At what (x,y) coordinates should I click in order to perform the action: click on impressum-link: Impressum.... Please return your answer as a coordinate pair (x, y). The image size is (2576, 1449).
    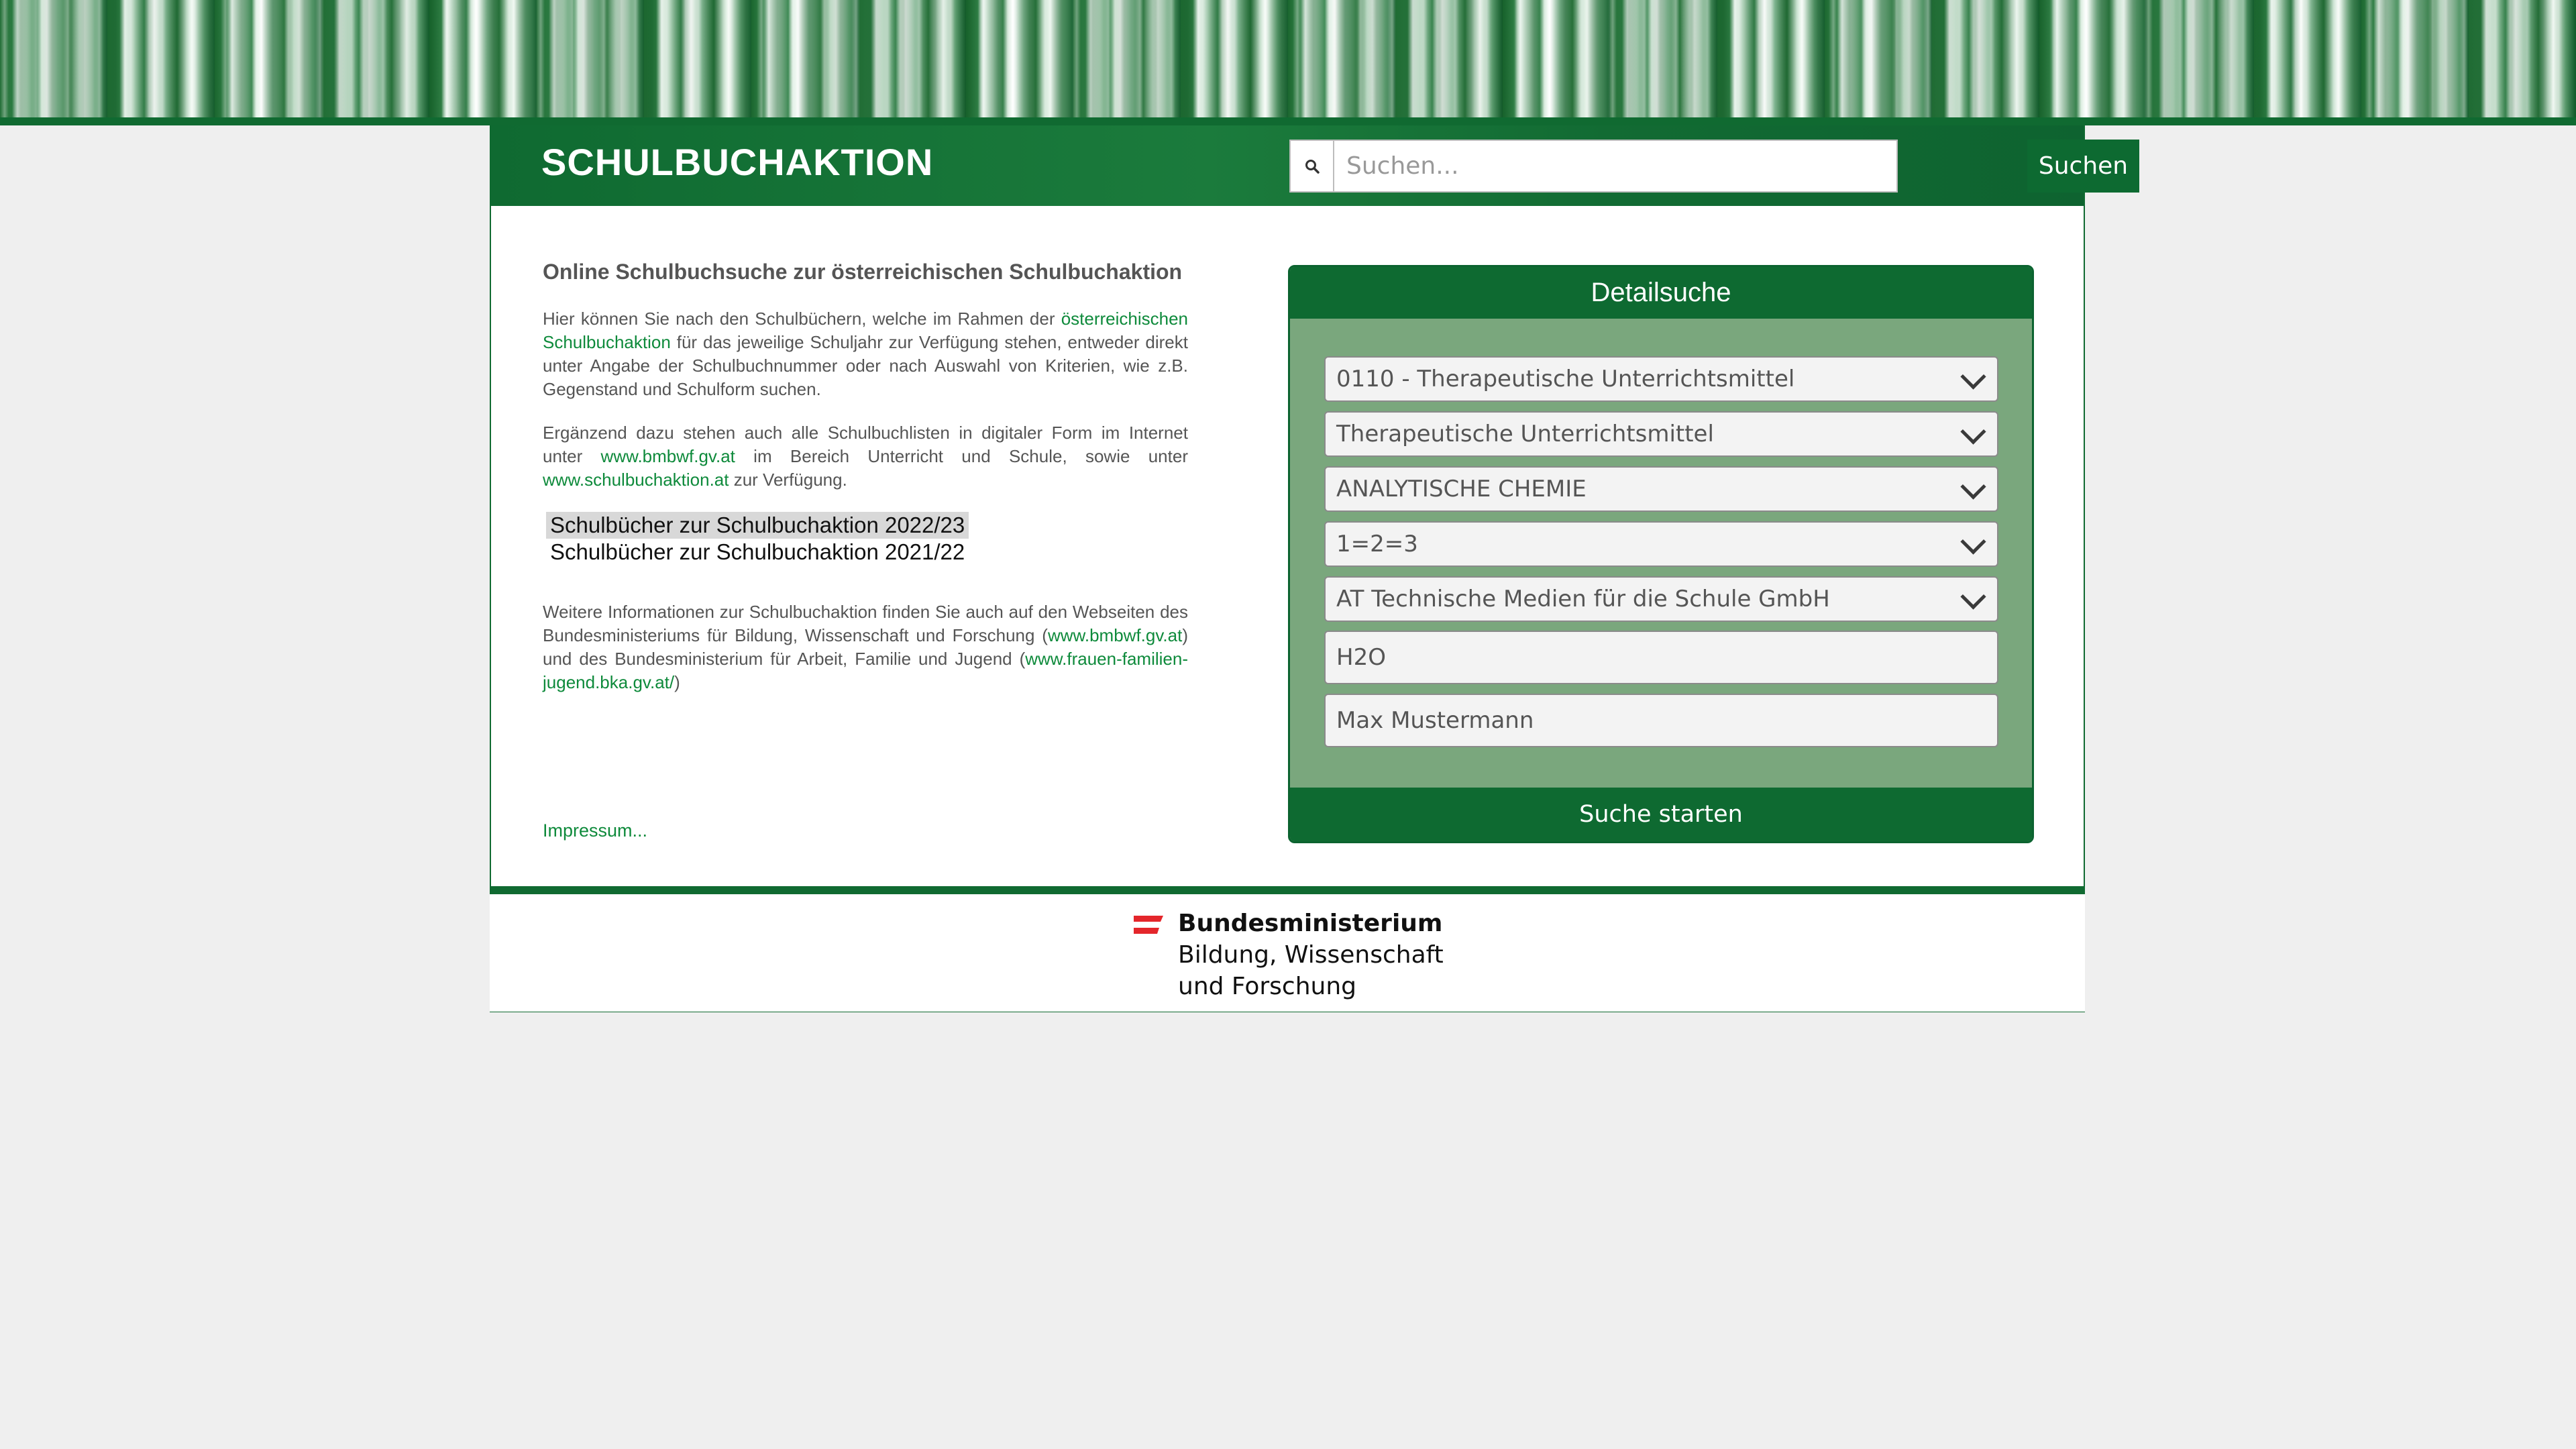
    Looking at the image, I should click on (595, 830).